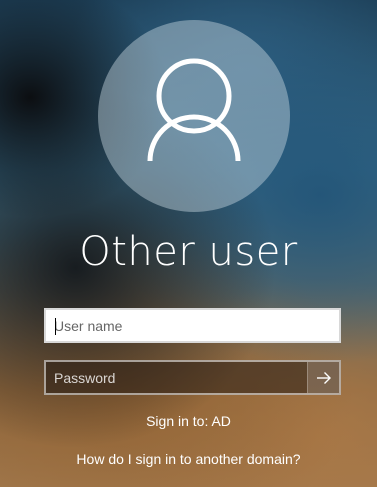  I want to click on another-domain-help-link: How do I sign in to another domain?, so click(188, 459).